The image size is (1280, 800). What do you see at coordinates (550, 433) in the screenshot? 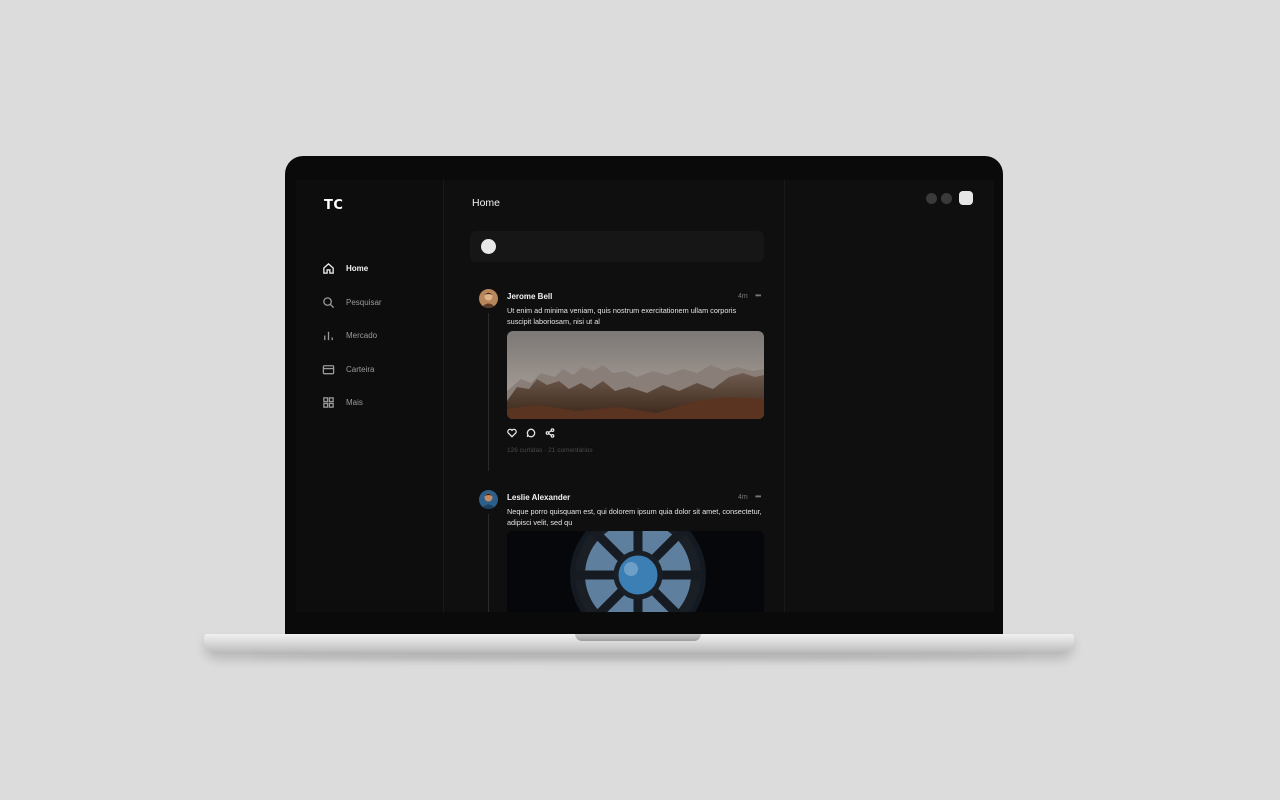
I see `share-icon` at bounding box center [550, 433].